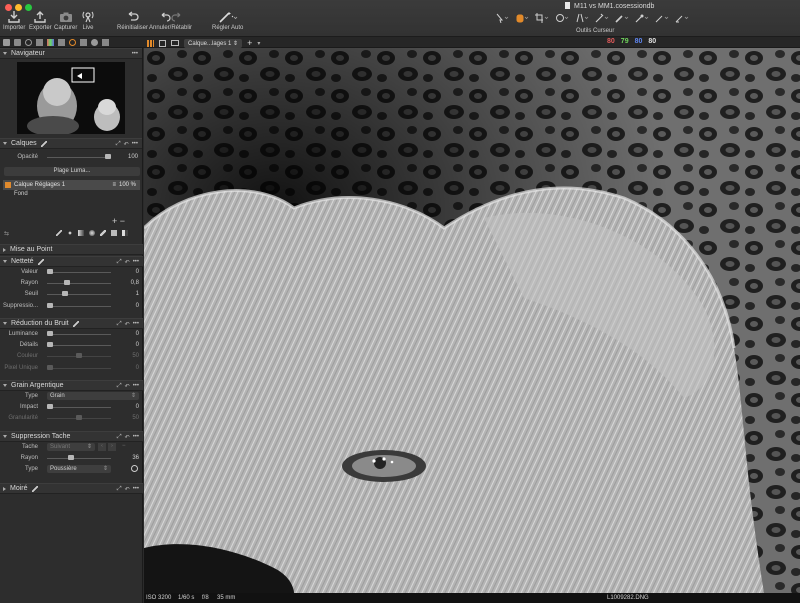  I want to click on next-spot-button: ›, so click(112, 447).